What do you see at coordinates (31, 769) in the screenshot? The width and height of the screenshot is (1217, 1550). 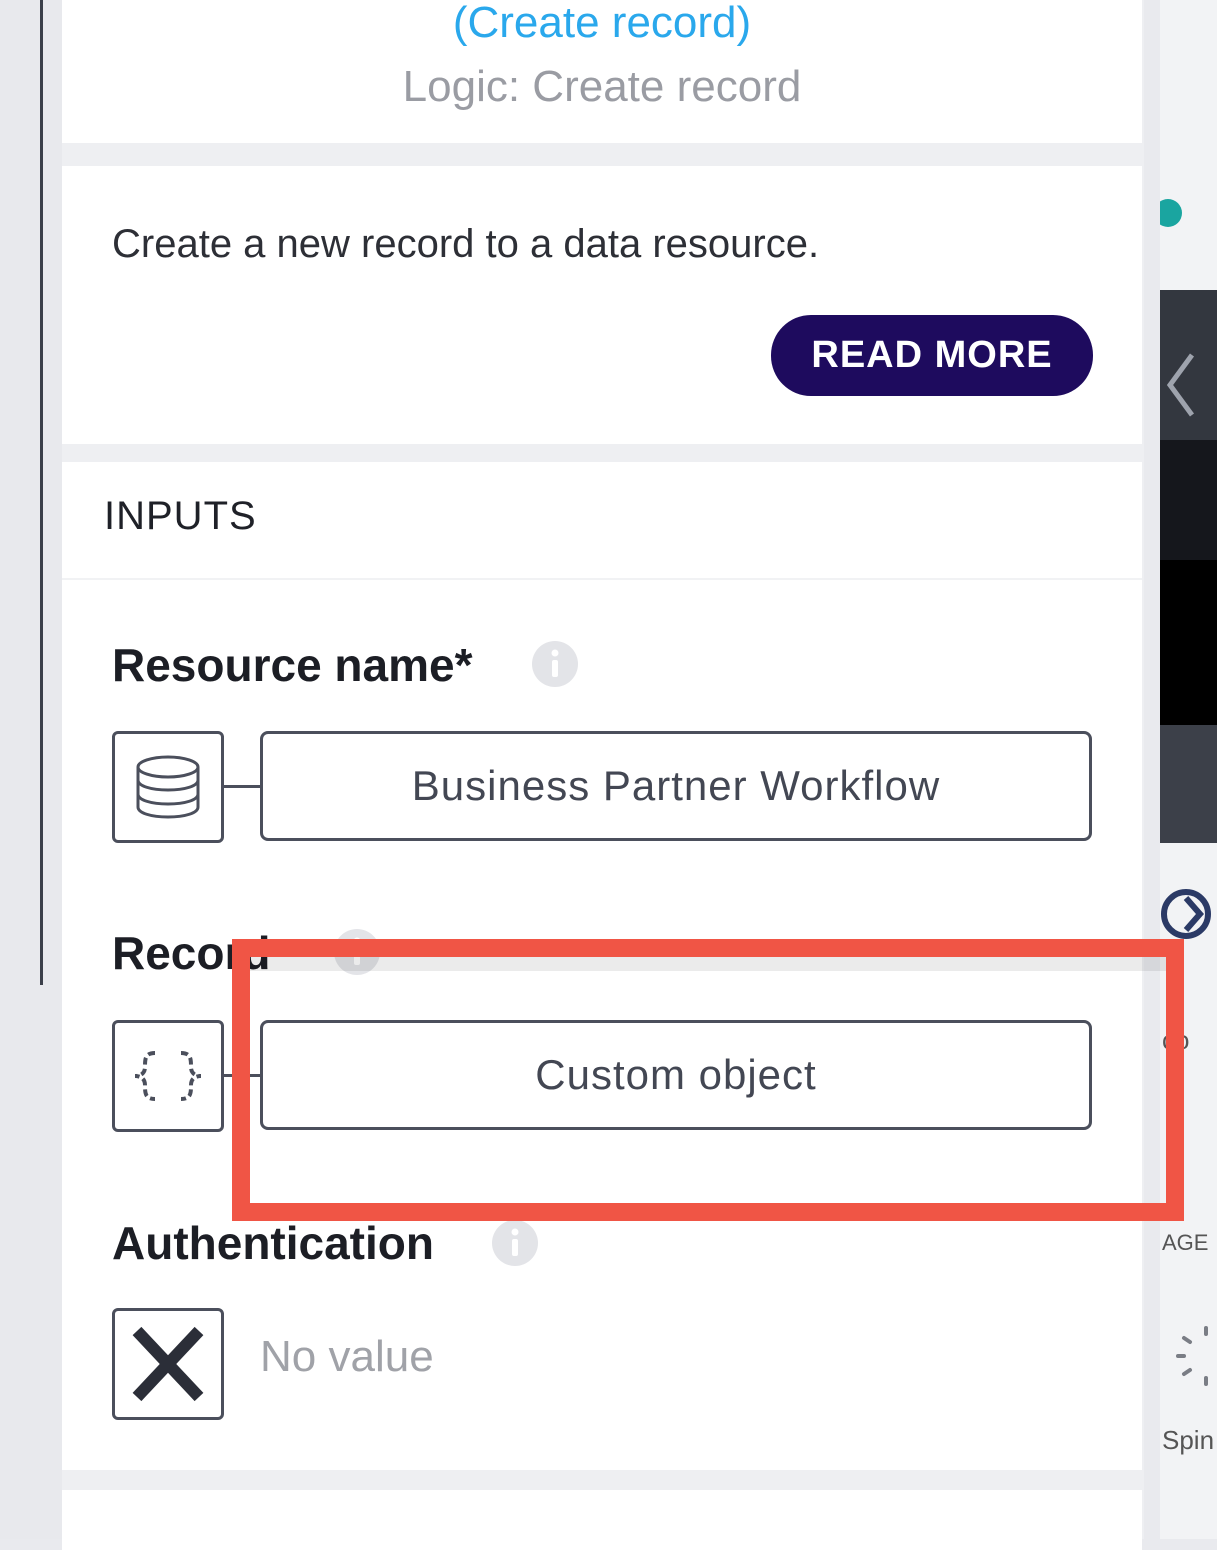 I see `left-strip` at bounding box center [31, 769].